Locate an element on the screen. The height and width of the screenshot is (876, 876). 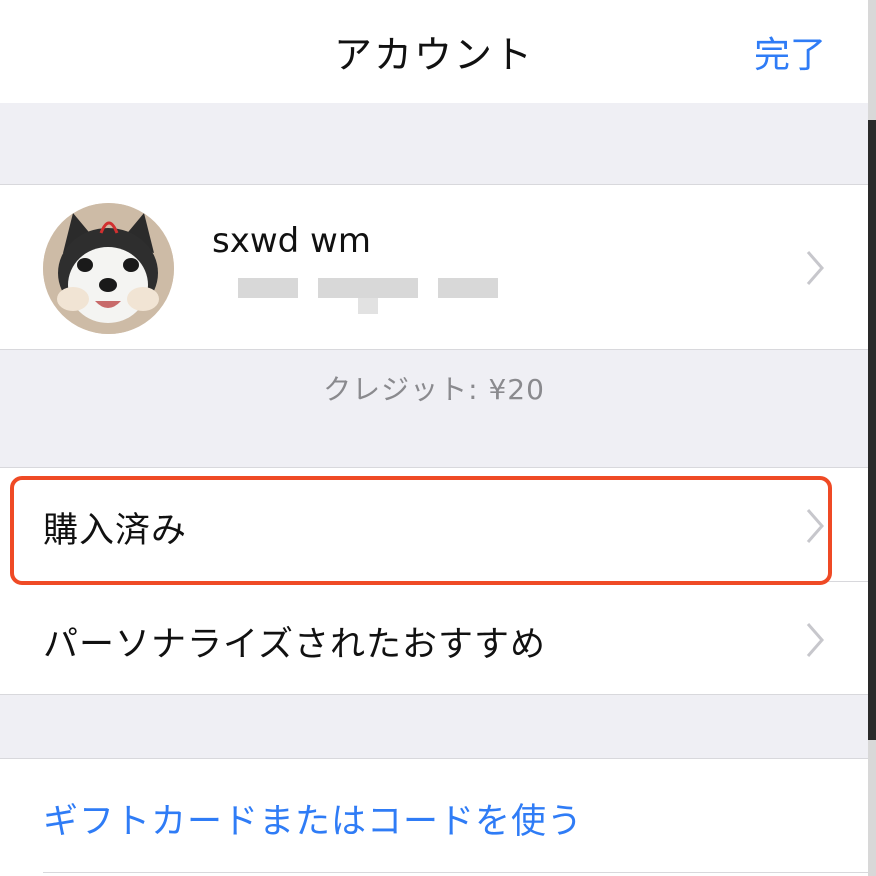
redeem-gift-card-link: ギフトカードまたはコードを使う is located at coordinates (313, 818).